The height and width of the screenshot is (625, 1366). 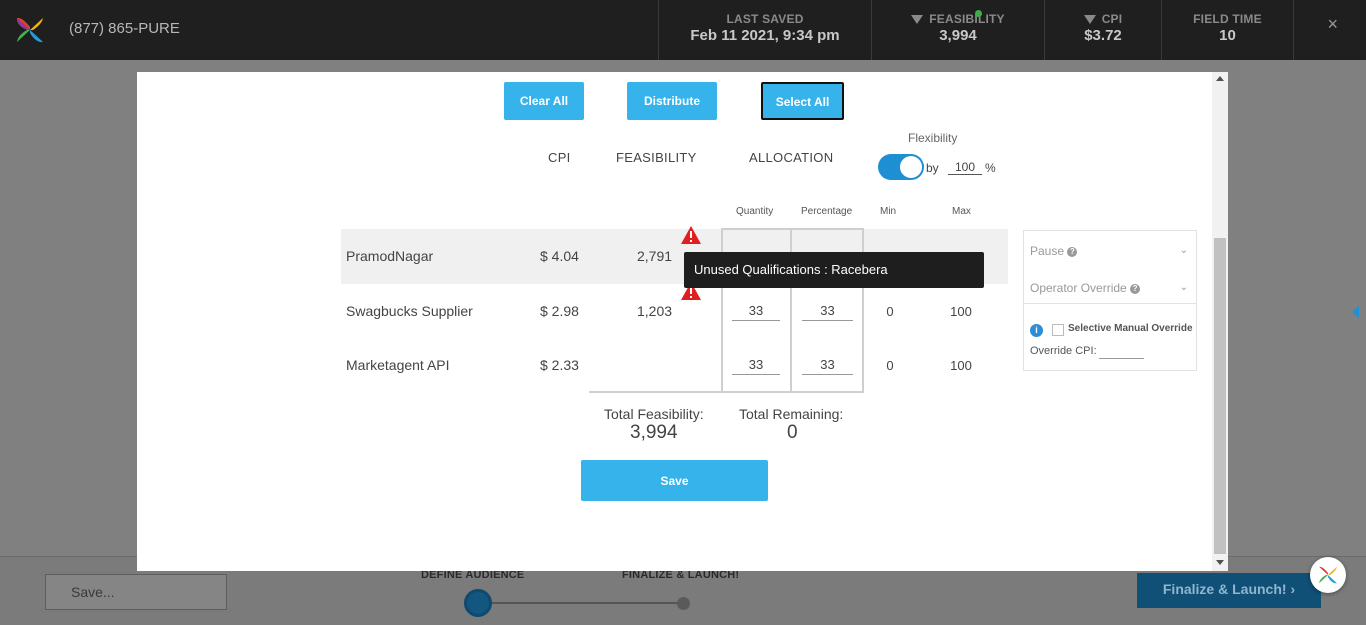 What do you see at coordinates (1220, 562) in the screenshot?
I see `scroll-down-icon` at bounding box center [1220, 562].